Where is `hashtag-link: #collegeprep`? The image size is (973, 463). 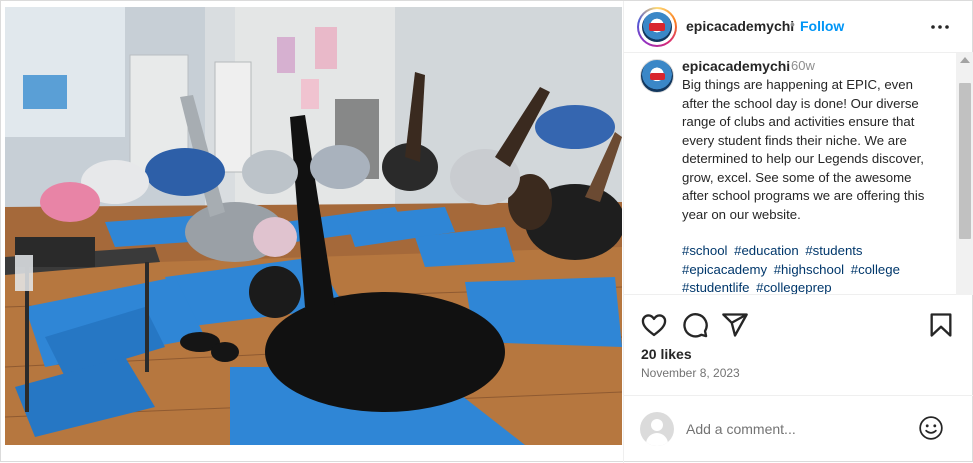 hashtag-link: #collegeprep is located at coordinates (794, 287).